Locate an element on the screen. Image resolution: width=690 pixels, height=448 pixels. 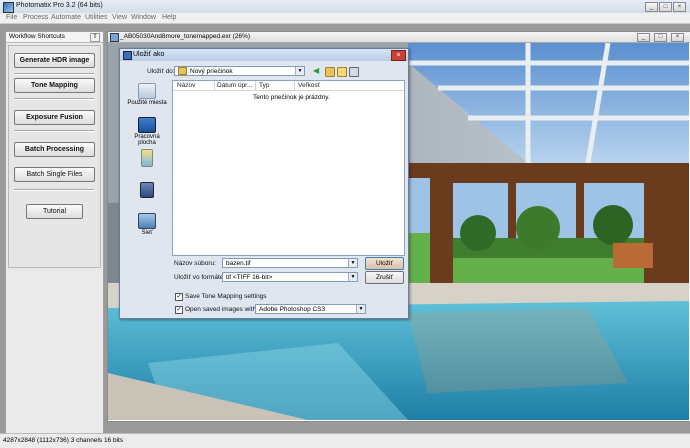
place-documents is located at coordinates (147, 158).